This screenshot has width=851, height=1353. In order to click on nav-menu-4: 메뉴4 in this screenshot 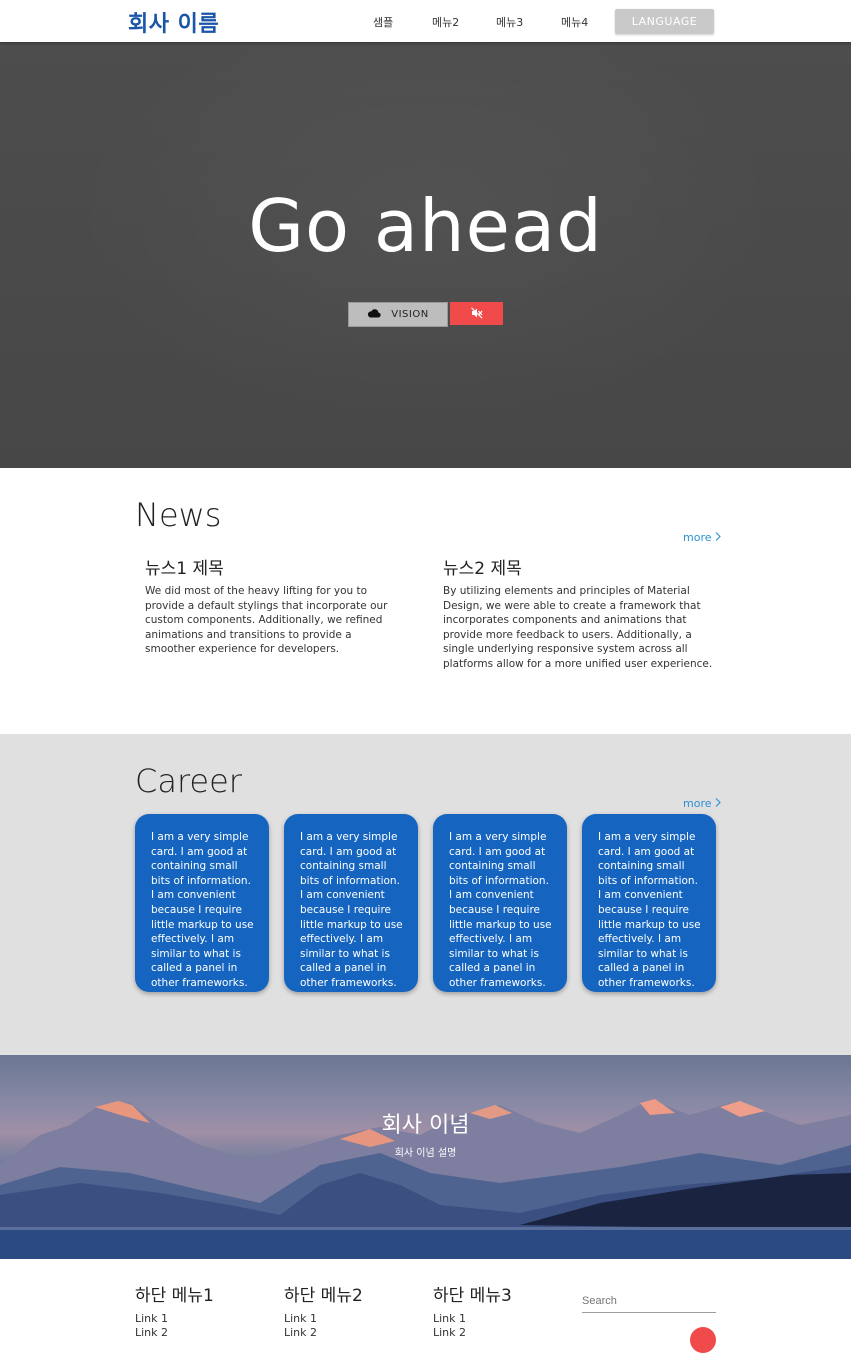, I will do `click(574, 22)`.